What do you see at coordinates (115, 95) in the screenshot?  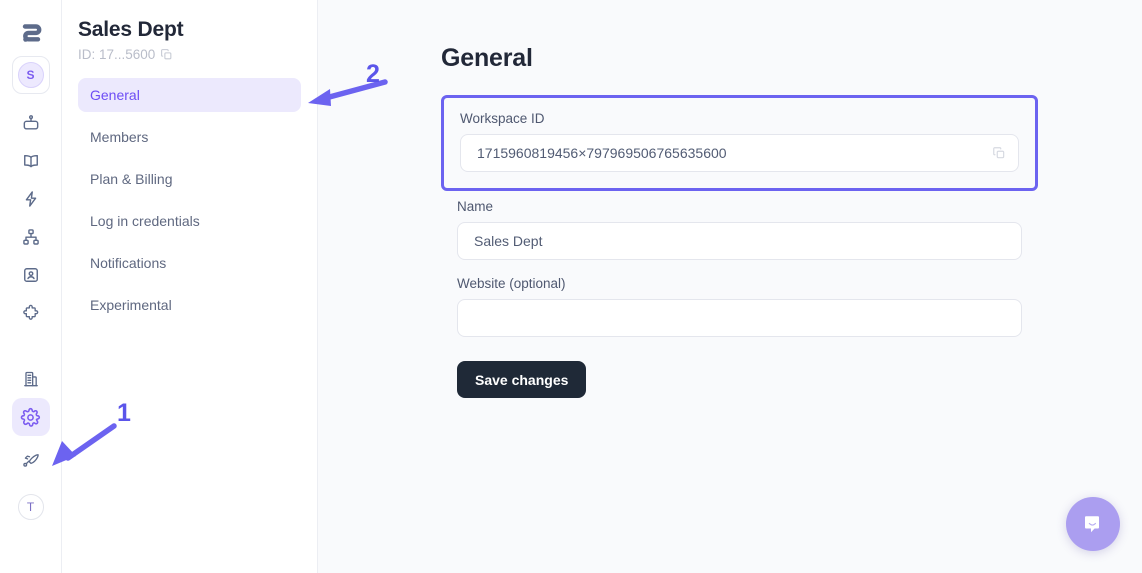 I see `nav-item-label: General` at bounding box center [115, 95].